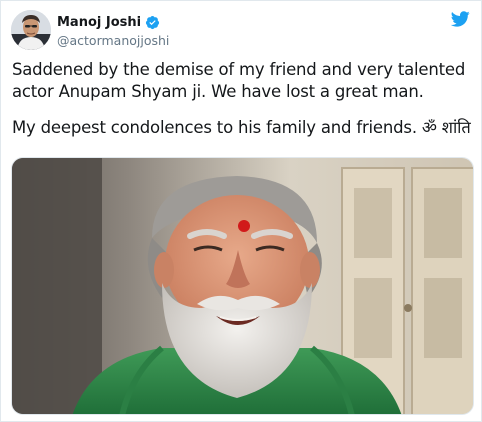 The height and width of the screenshot is (422, 482). What do you see at coordinates (113, 40) in the screenshot?
I see `author-handle: @actormanojjoshi` at bounding box center [113, 40].